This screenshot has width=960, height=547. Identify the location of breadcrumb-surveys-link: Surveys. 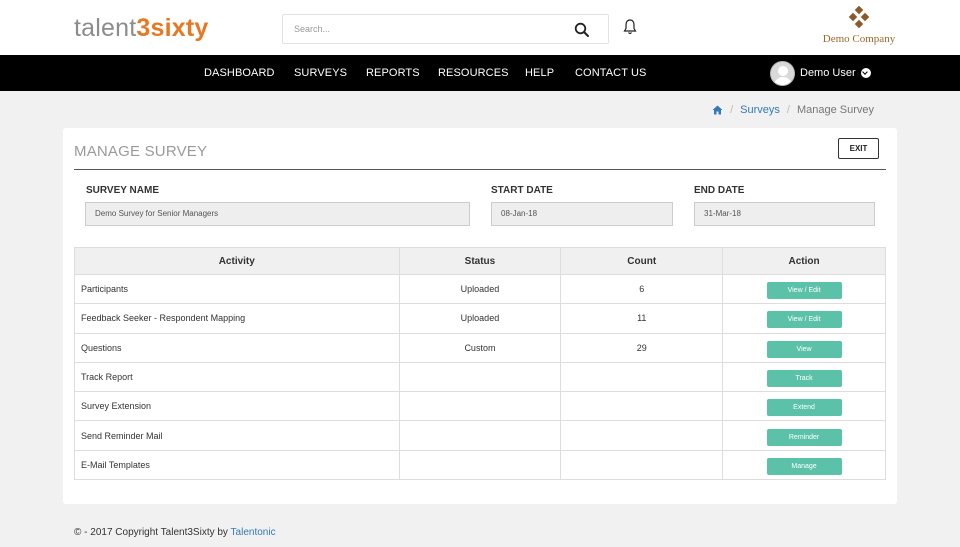
(760, 110).